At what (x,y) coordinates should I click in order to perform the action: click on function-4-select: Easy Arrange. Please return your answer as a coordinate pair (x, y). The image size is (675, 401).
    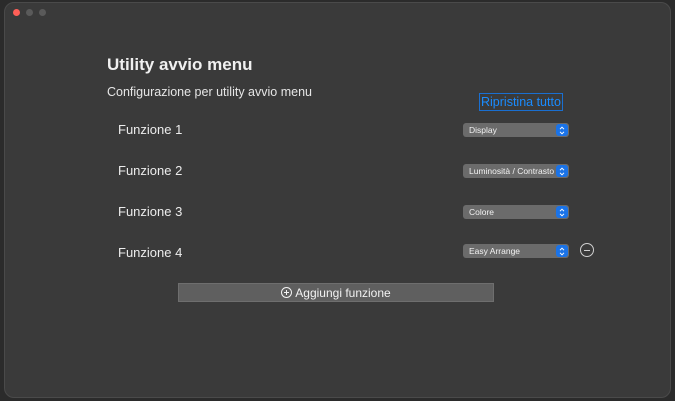
    Looking at the image, I should click on (516, 251).